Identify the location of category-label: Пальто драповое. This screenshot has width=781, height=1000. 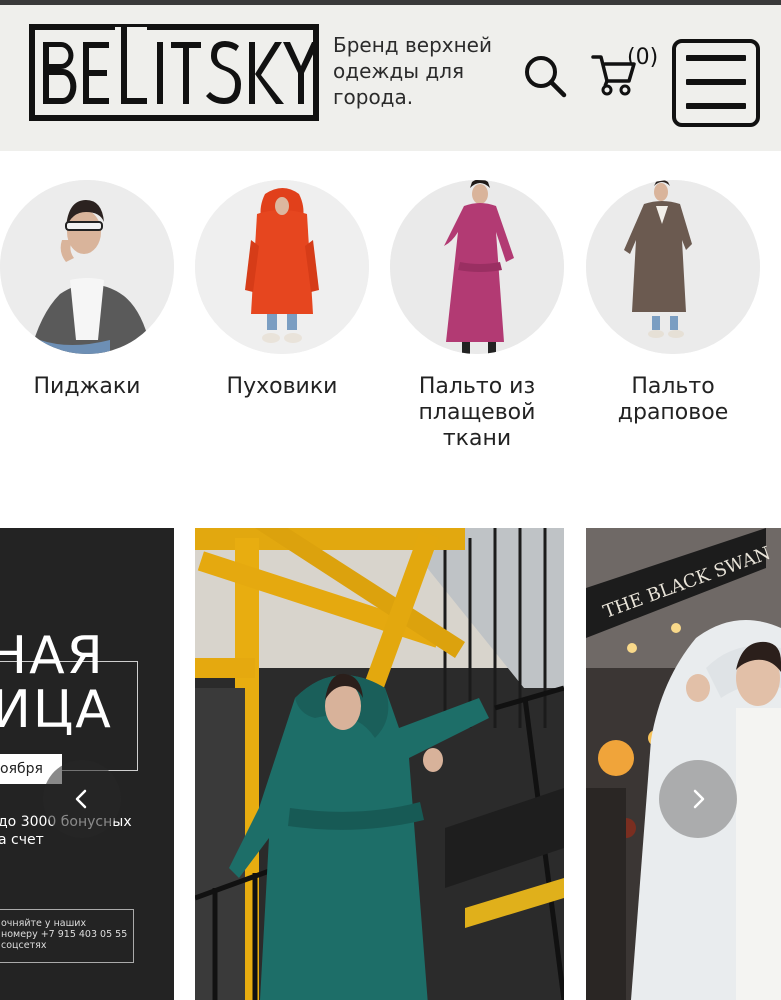
(673, 399).